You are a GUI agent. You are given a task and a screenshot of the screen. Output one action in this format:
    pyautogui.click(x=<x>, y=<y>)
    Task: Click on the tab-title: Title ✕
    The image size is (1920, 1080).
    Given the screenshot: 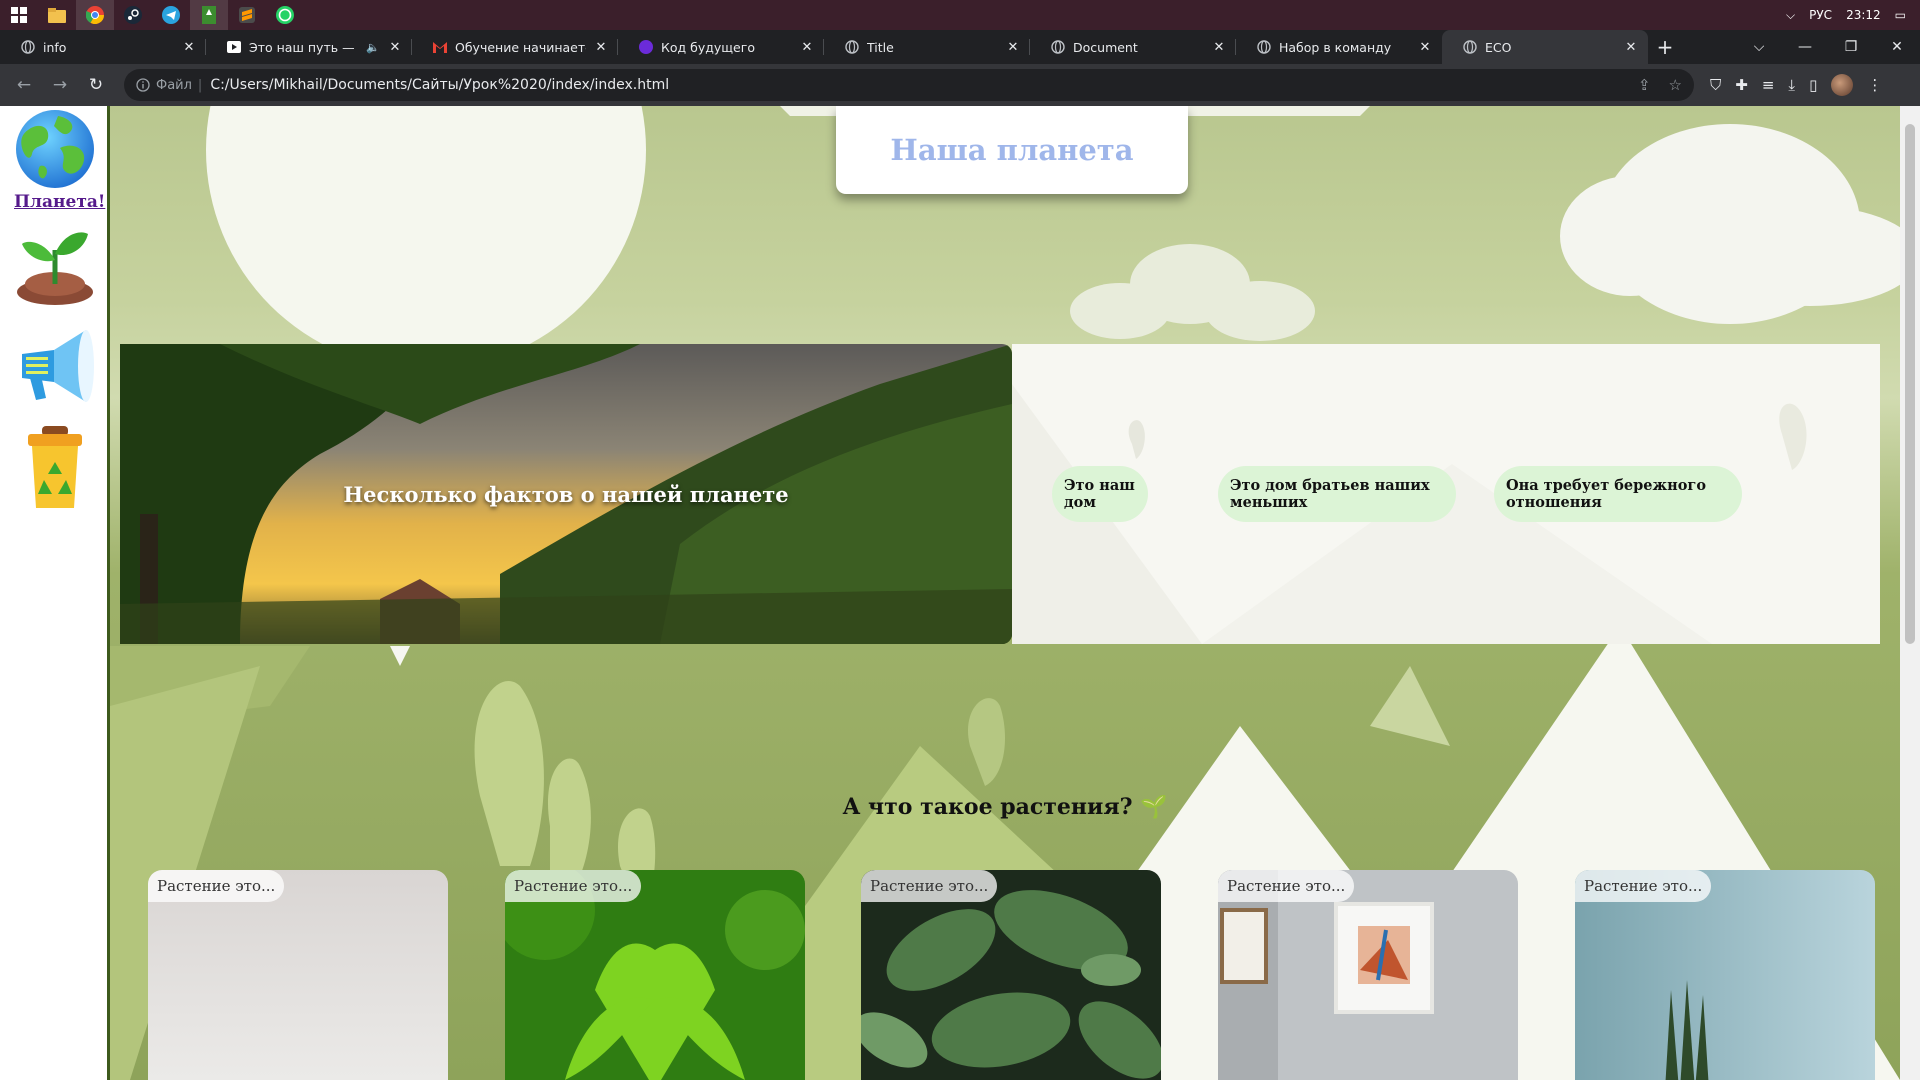 What is the action you would take?
    pyautogui.click(x=927, y=47)
    